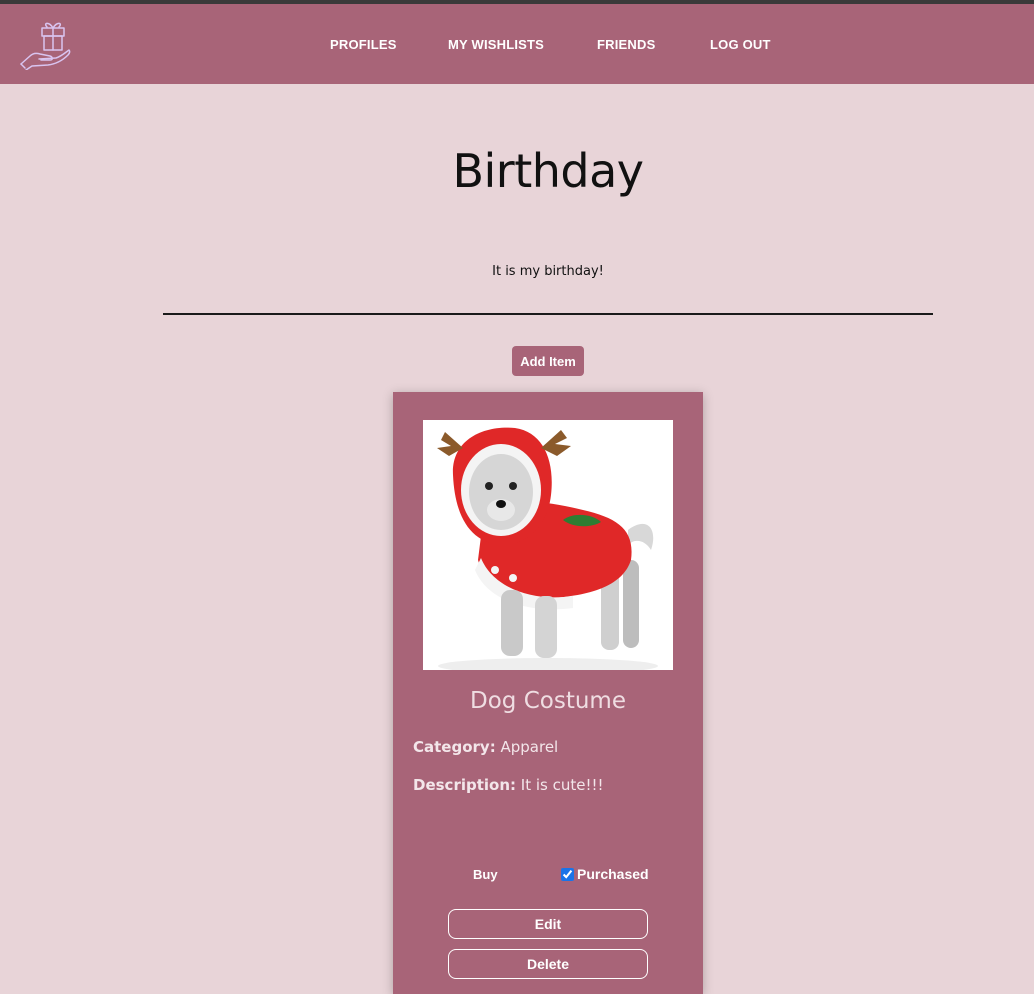 The image size is (1034, 994). Describe the element at coordinates (548, 361) in the screenshot. I see `add-item-button: Add Item` at that location.